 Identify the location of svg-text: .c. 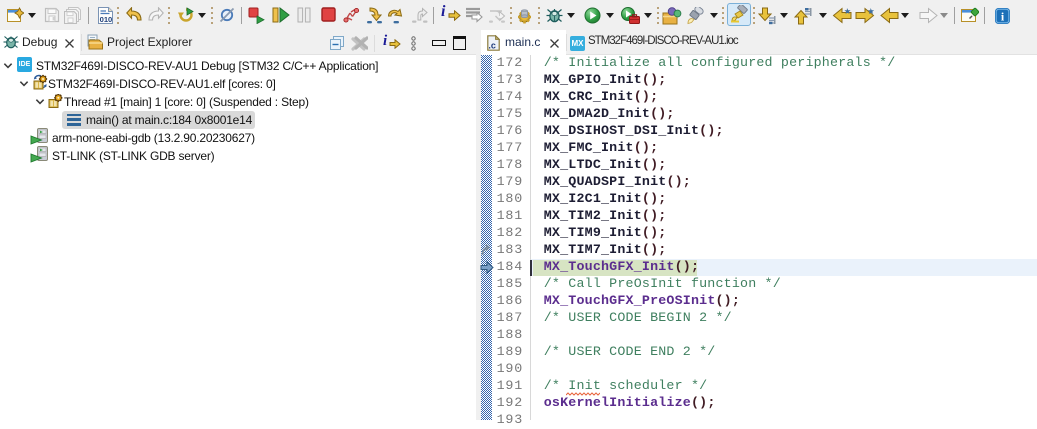
(492, 45).